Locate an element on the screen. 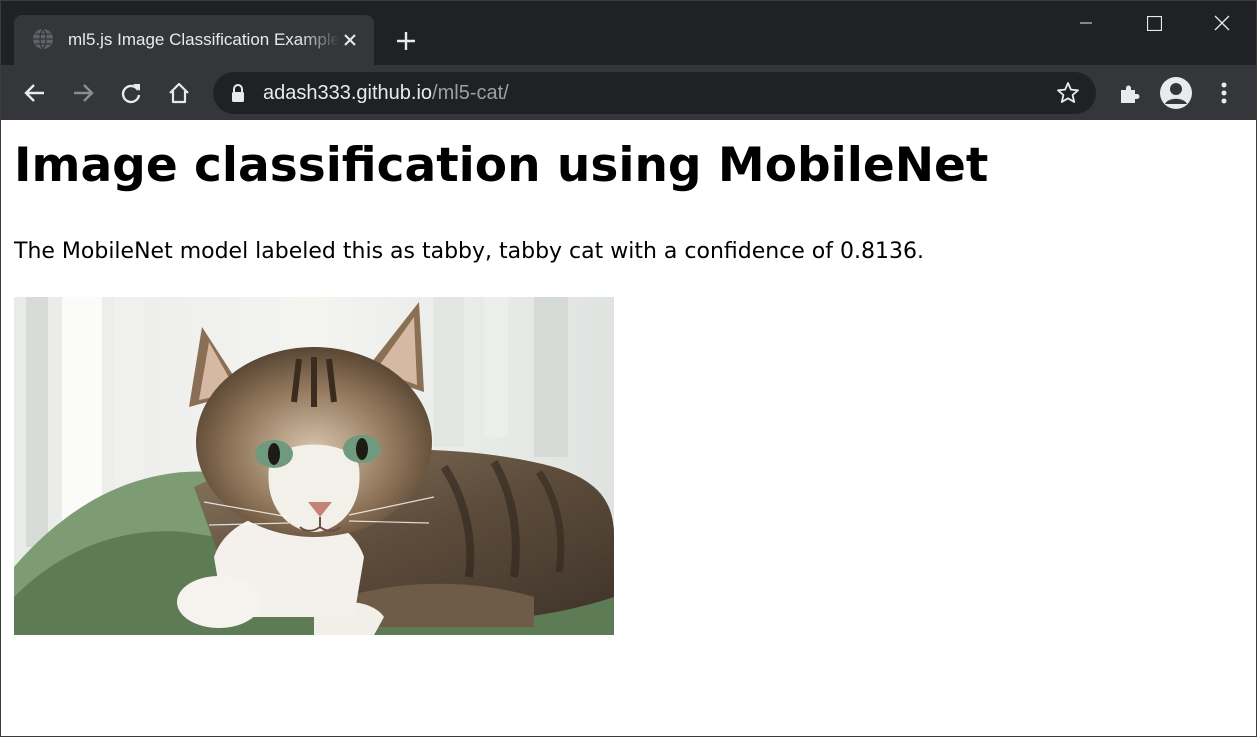 This screenshot has width=1257, height=737. new-tab-icon is located at coordinates (406, 41).